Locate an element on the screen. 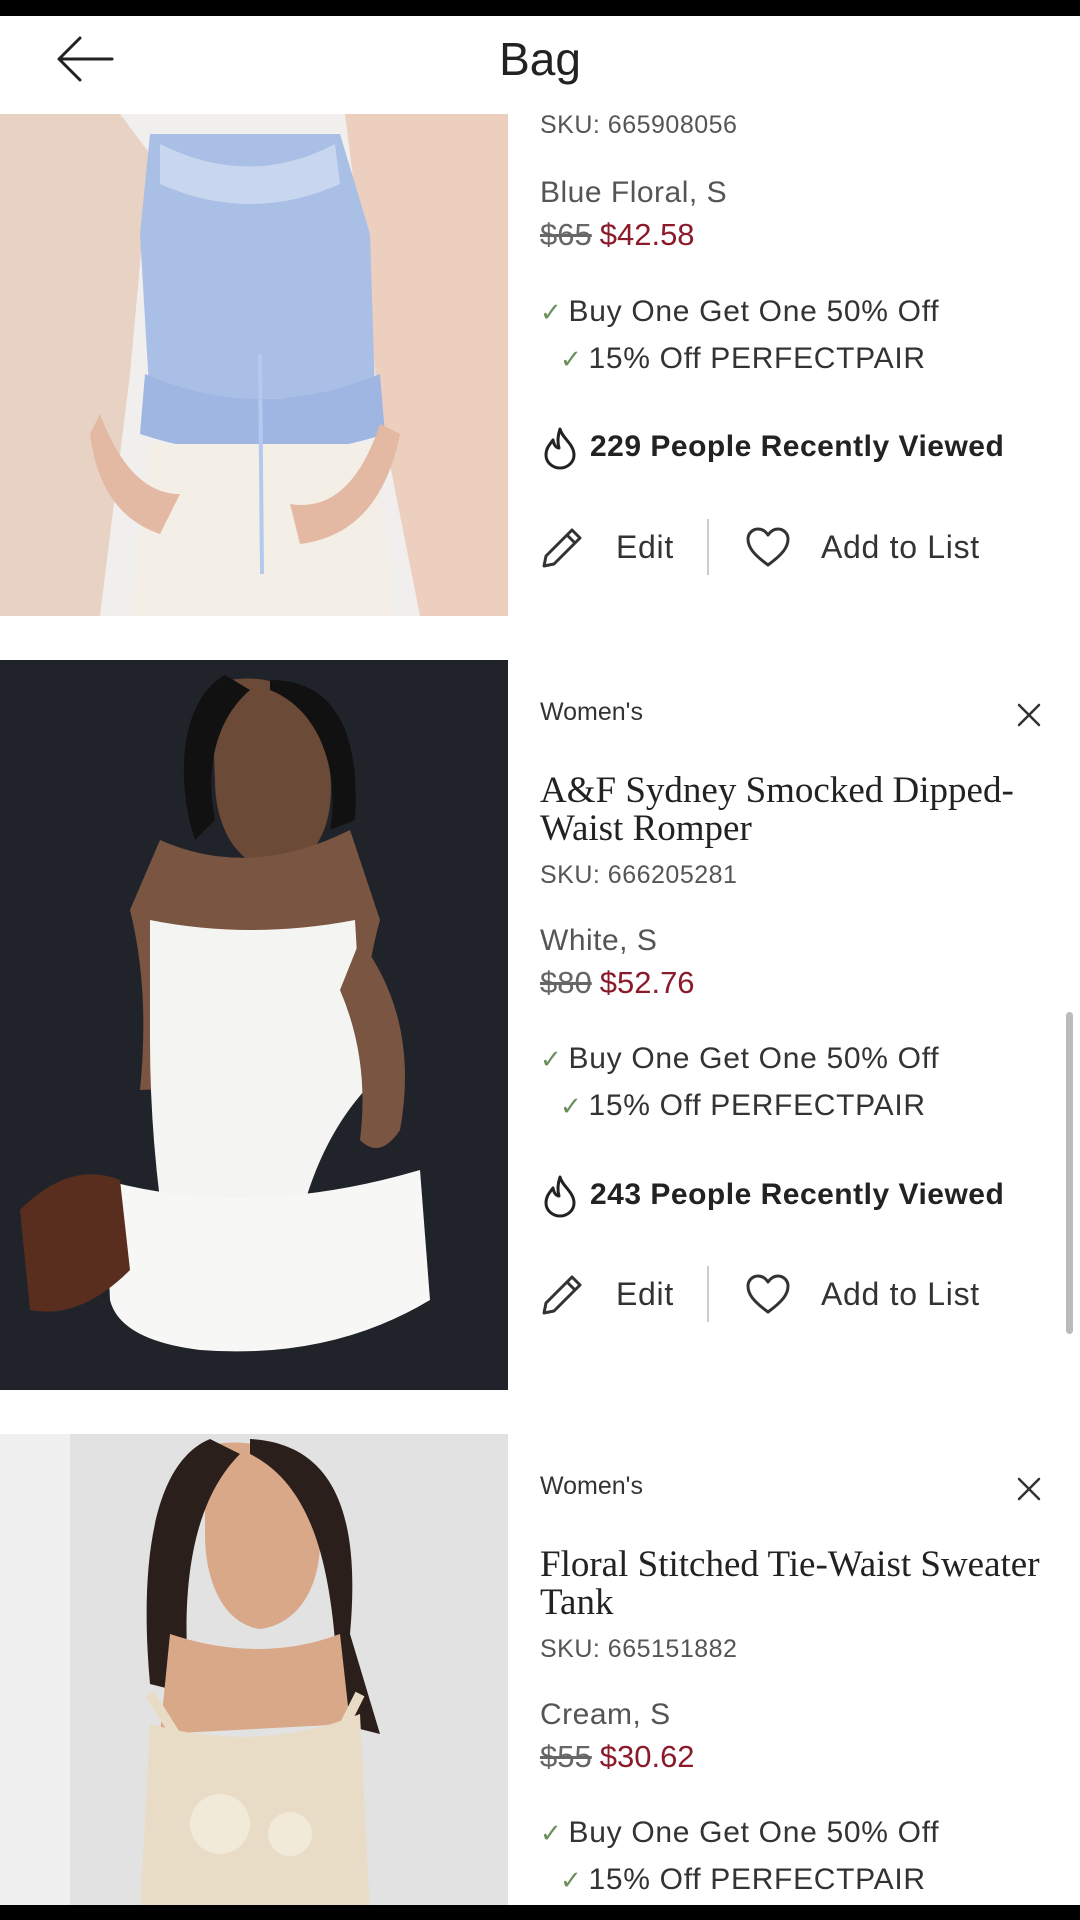  color-size-text: Blue Floral, S is located at coordinates (634, 192).